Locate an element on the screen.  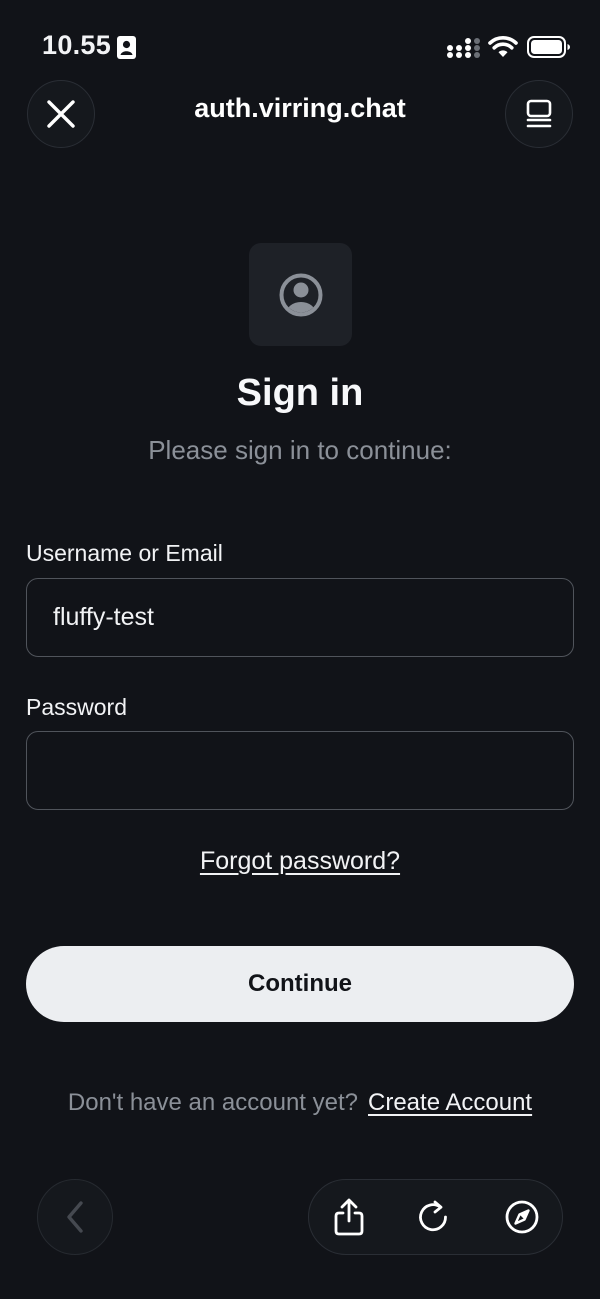
username-label: Username or Email is located at coordinates (124, 553).